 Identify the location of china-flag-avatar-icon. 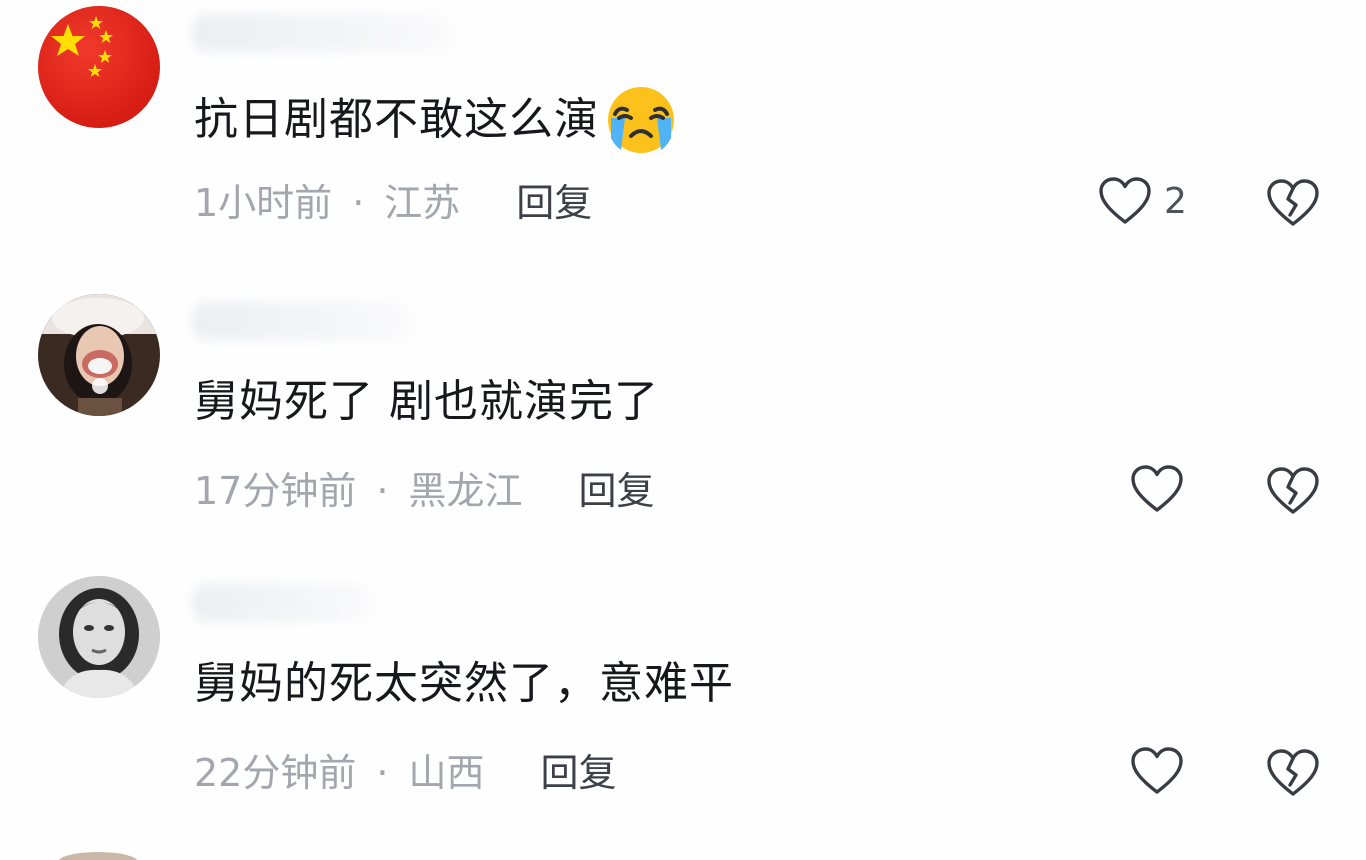
(99, 67).